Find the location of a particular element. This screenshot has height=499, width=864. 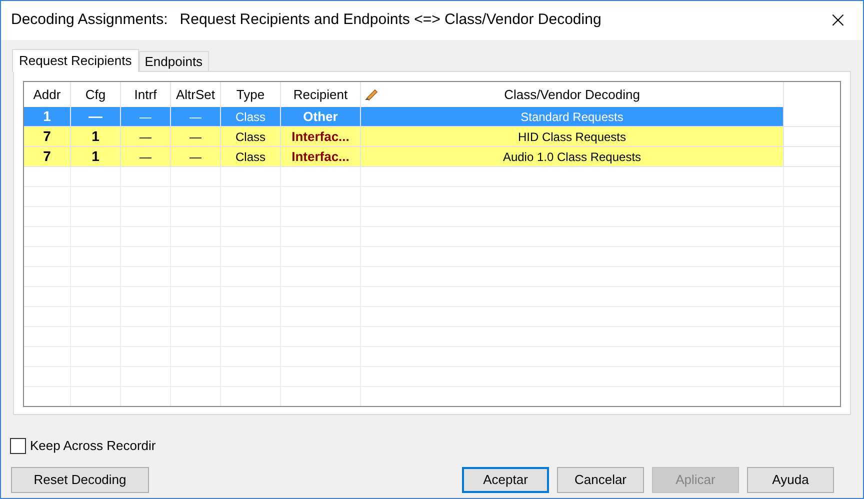

tab: Request Recipients is located at coordinates (75, 60).